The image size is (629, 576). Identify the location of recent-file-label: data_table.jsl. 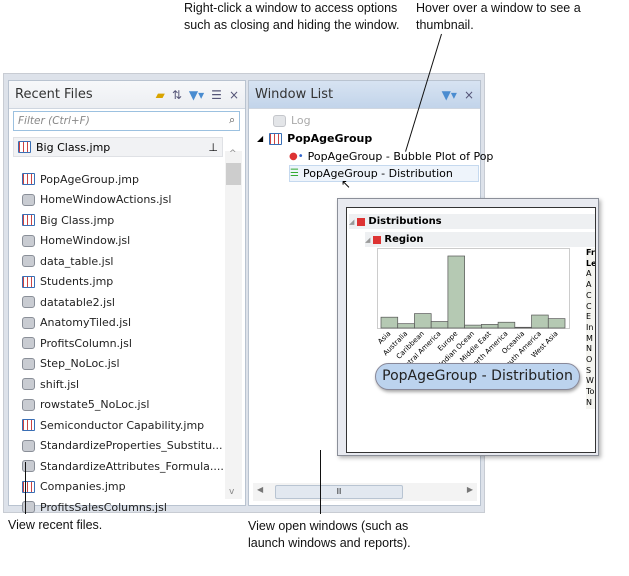
(77, 261).